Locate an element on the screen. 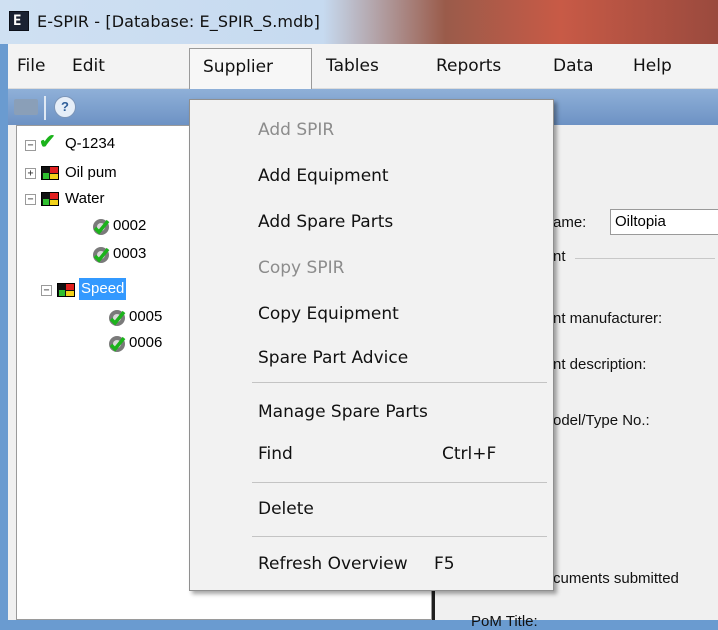  field-label-documents: cuments submitted is located at coordinates (616, 578).